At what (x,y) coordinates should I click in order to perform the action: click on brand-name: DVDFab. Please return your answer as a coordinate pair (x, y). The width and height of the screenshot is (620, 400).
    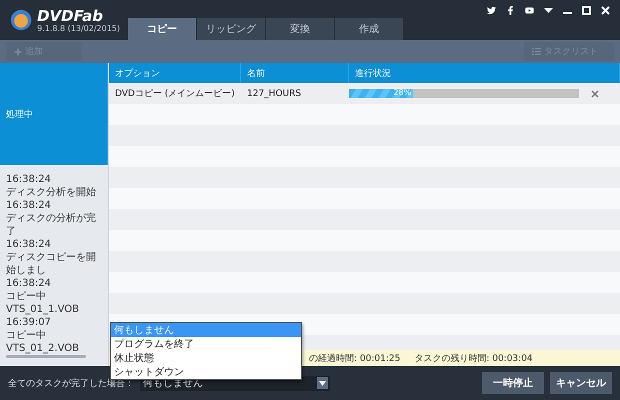
    Looking at the image, I should click on (70, 16).